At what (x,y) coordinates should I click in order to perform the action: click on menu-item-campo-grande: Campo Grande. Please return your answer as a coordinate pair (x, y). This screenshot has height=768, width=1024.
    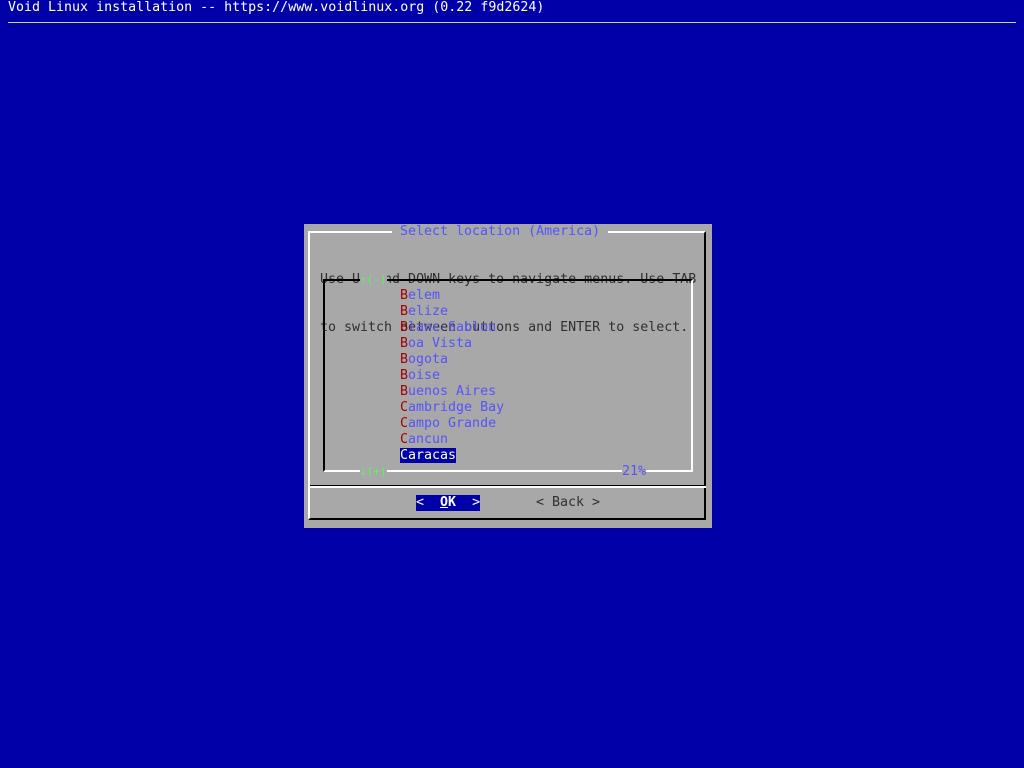
    Looking at the image, I should click on (452, 424).